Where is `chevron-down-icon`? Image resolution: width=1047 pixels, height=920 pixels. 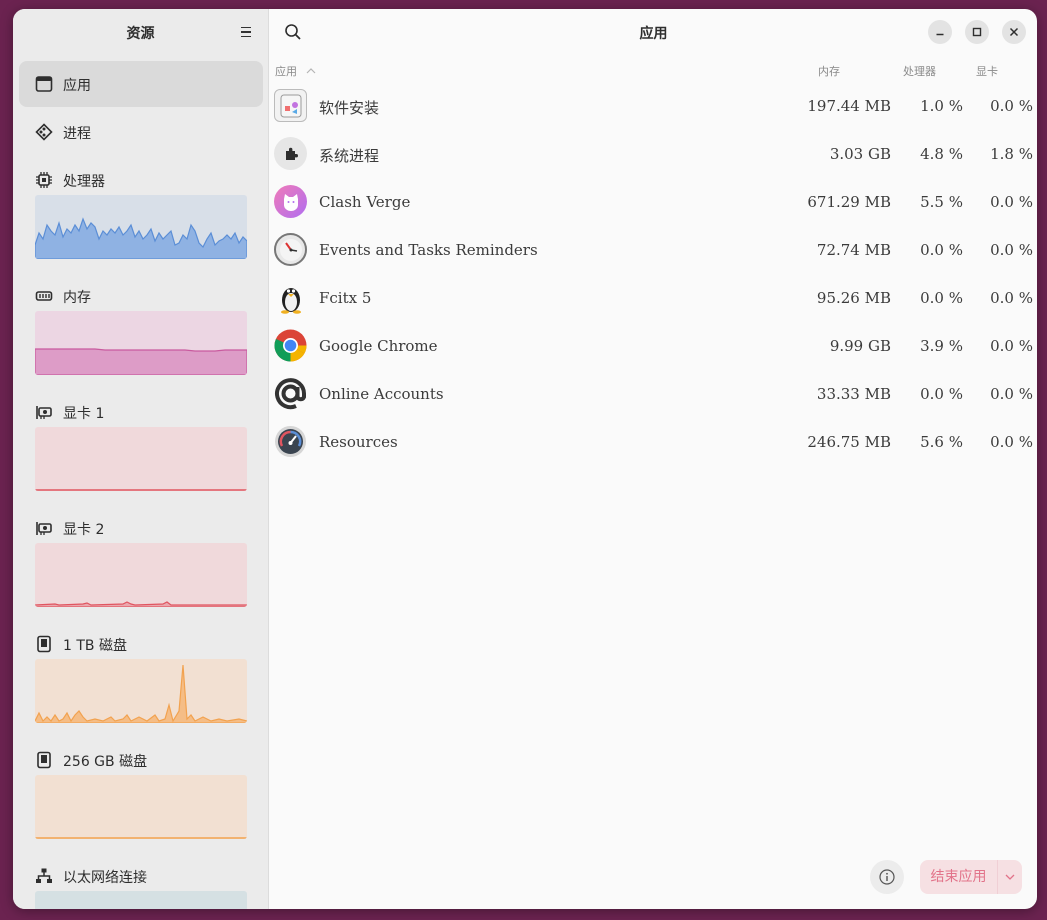
chevron-down-icon is located at coordinates (1010, 877).